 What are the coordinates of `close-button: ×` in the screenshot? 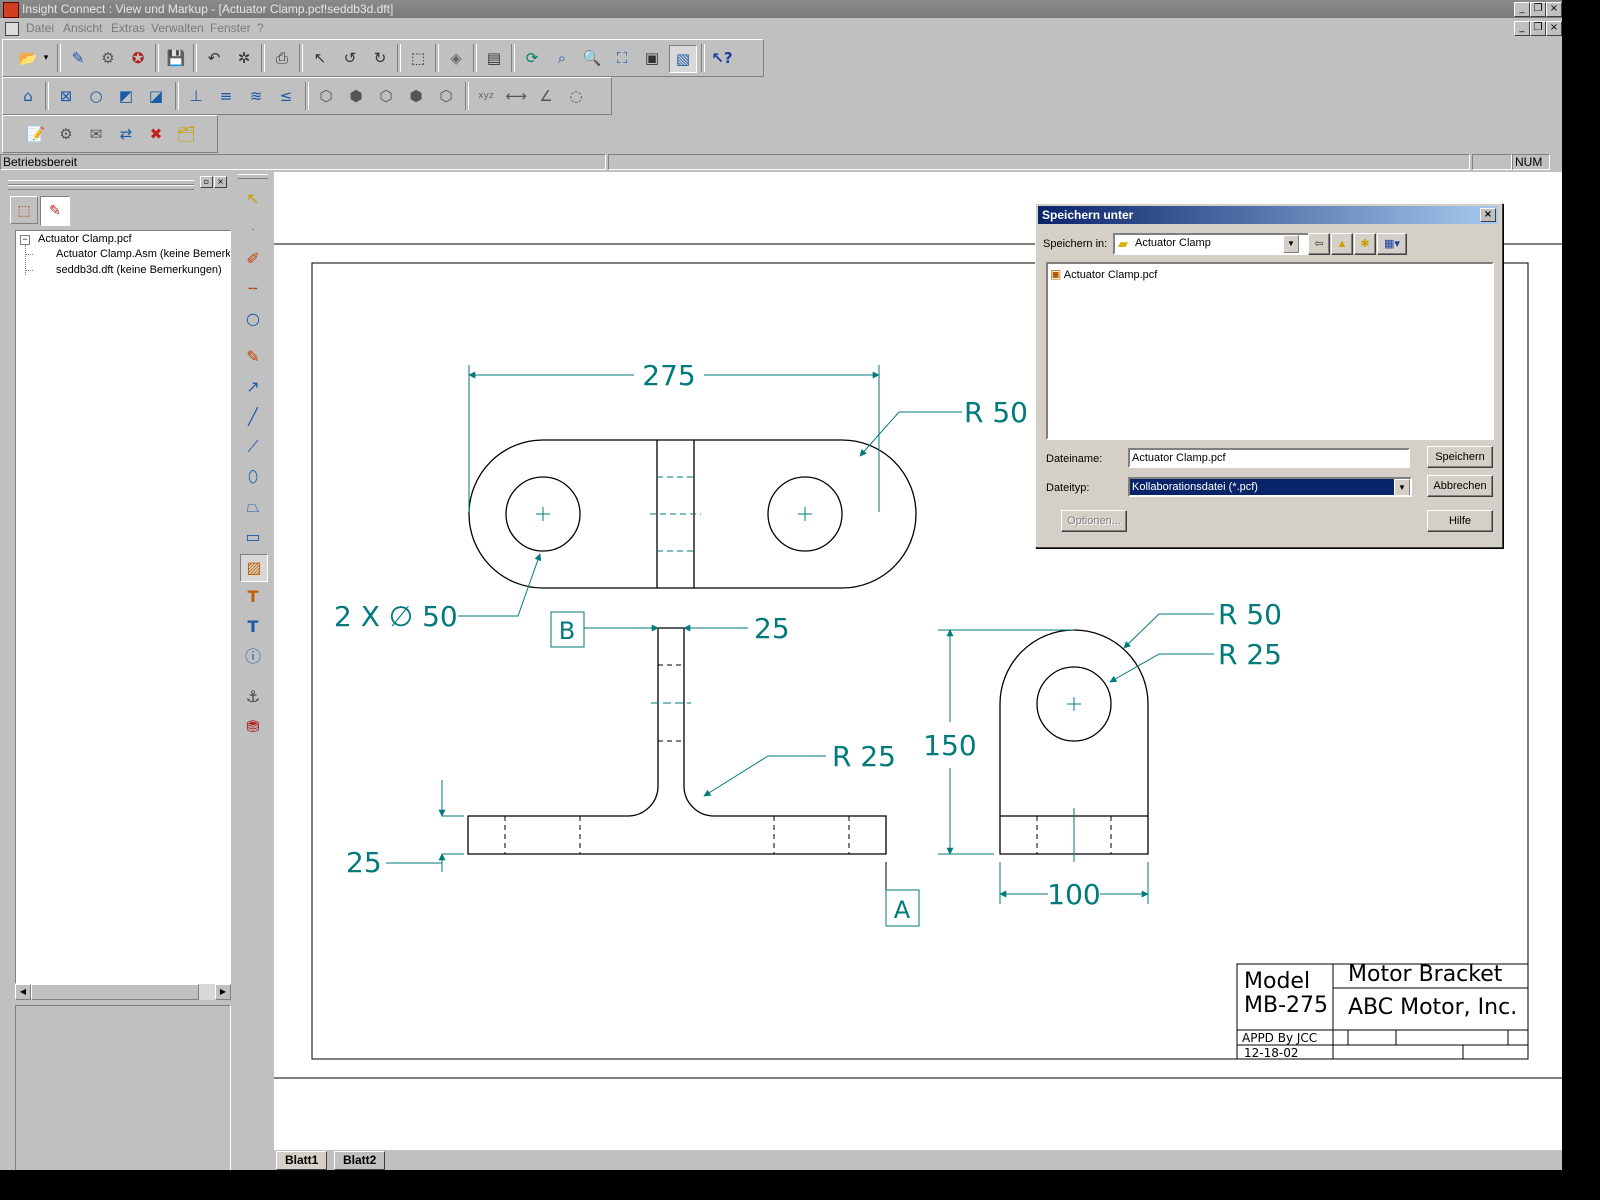 It's located at (1554, 9).